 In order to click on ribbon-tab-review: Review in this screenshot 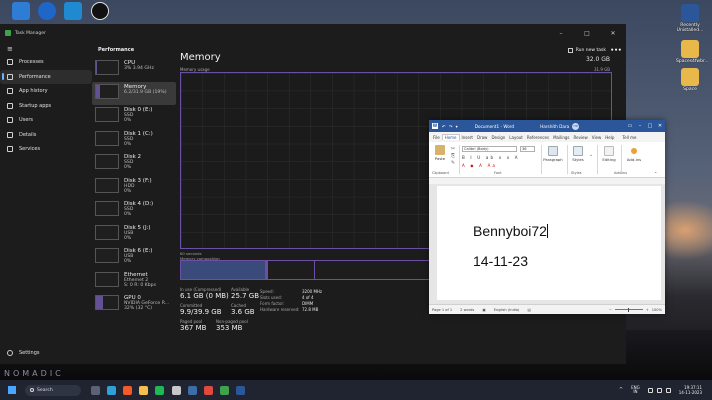, I will do `click(581, 137)`.